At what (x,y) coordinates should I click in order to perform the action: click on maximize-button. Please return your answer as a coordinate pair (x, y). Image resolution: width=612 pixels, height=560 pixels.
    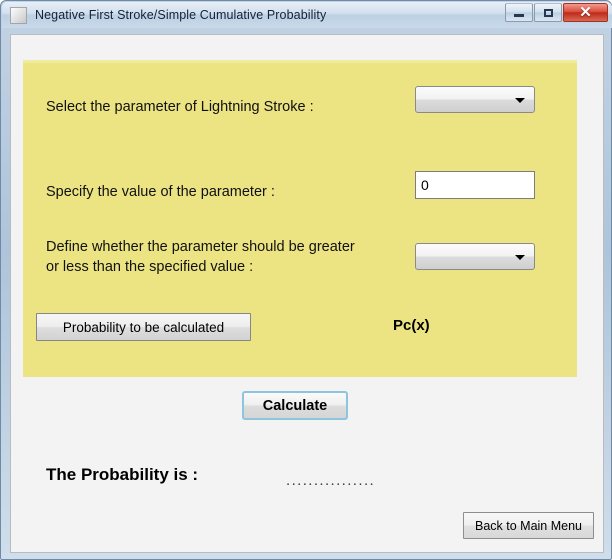
    Looking at the image, I should click on (548, 12).